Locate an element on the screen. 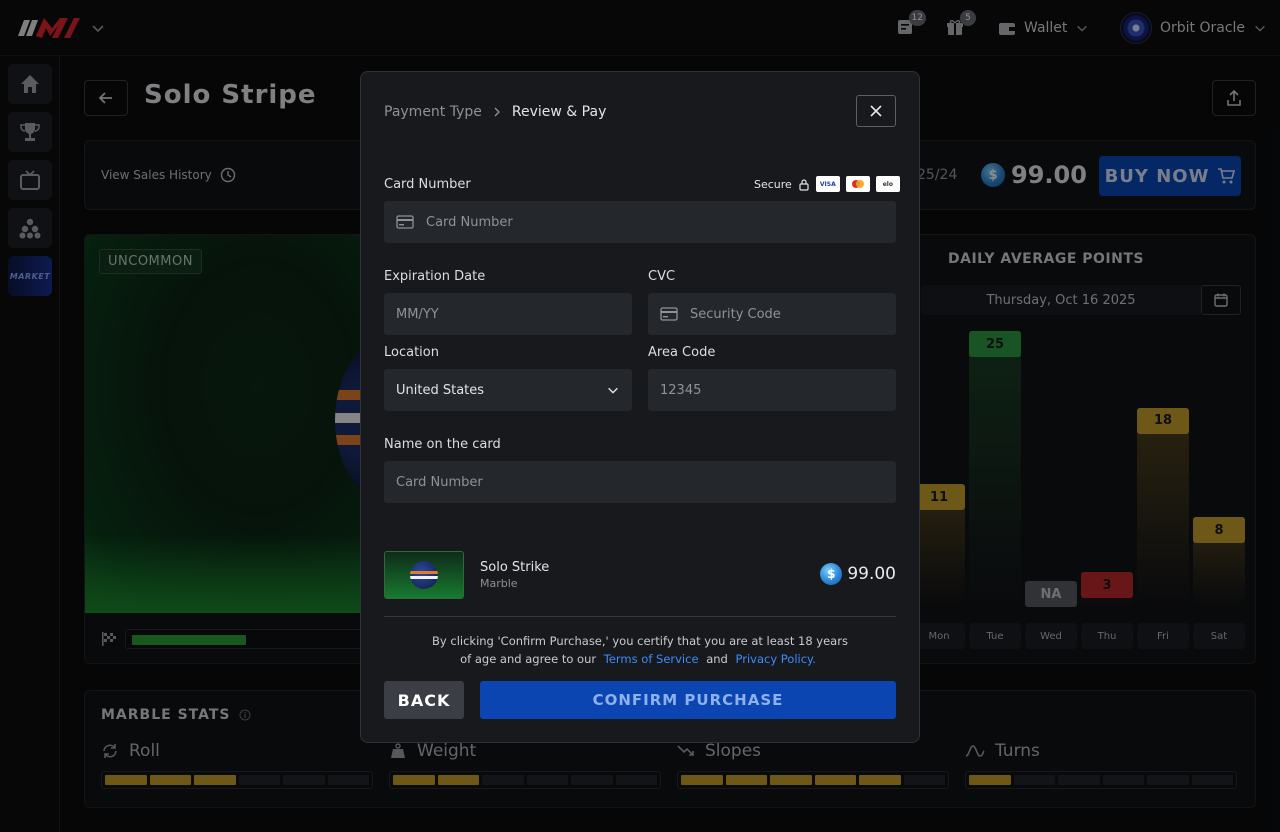 Image resolution: width=1280 pixels, height=832 pixels. divider is located at coordinates (640, 616).